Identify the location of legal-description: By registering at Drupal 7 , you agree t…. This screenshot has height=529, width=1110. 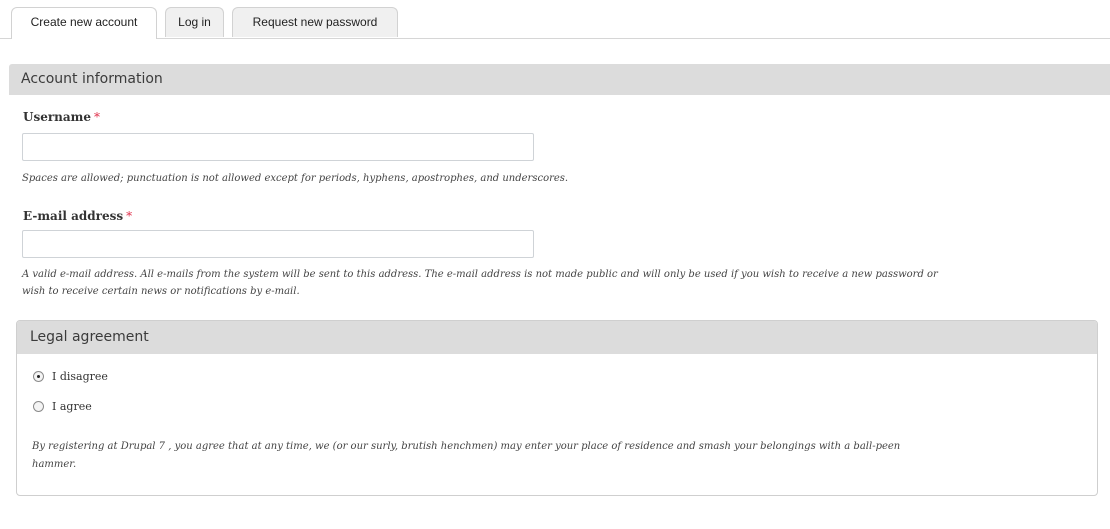
(557, 456).